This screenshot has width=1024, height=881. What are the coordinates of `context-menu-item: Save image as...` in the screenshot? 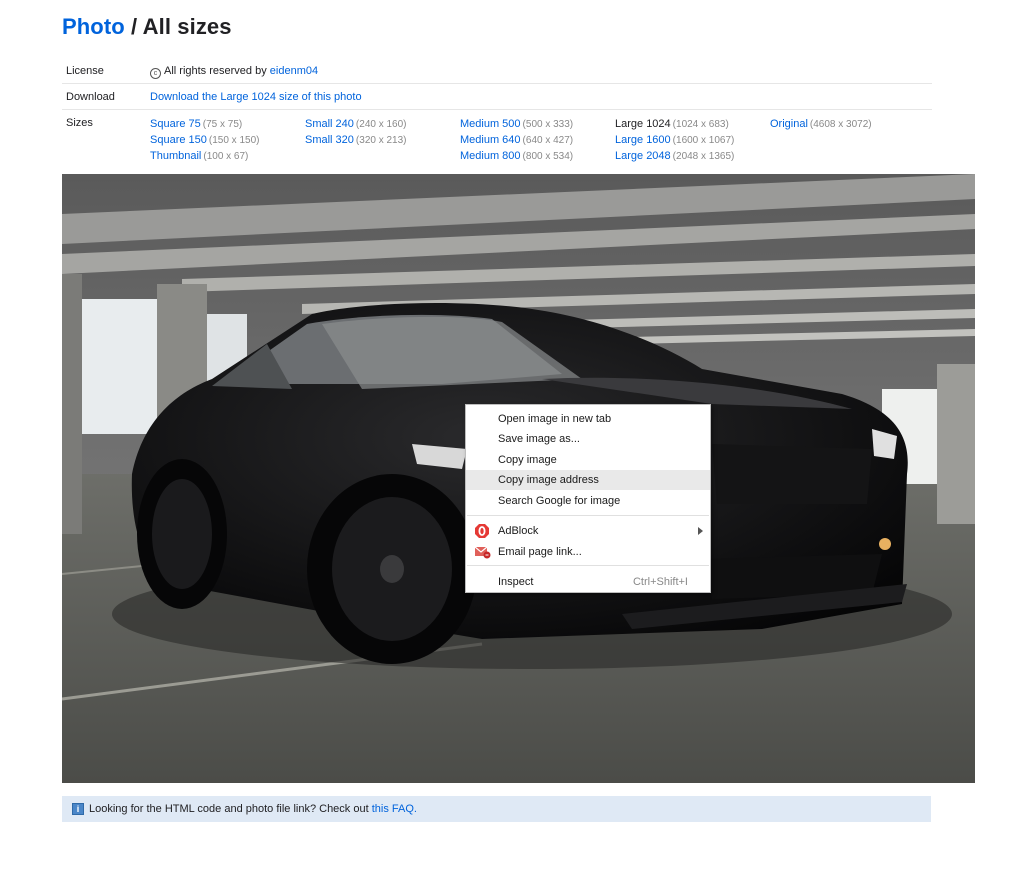 It's located at (588, 439).